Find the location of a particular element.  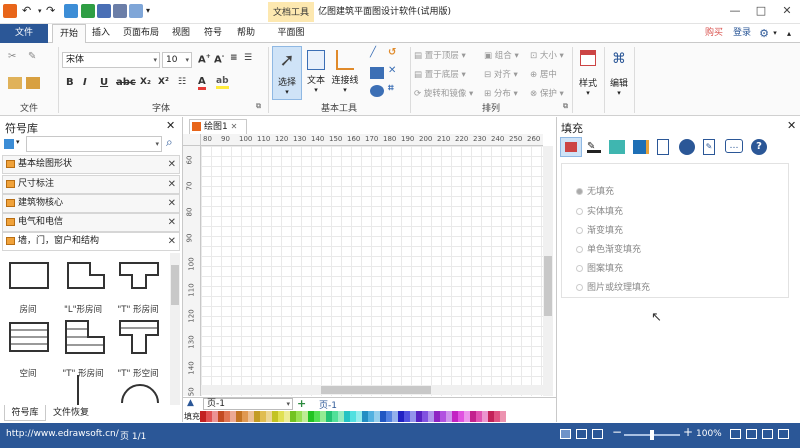

tab-symbol: 符号 is located at coordinates (213, 33).